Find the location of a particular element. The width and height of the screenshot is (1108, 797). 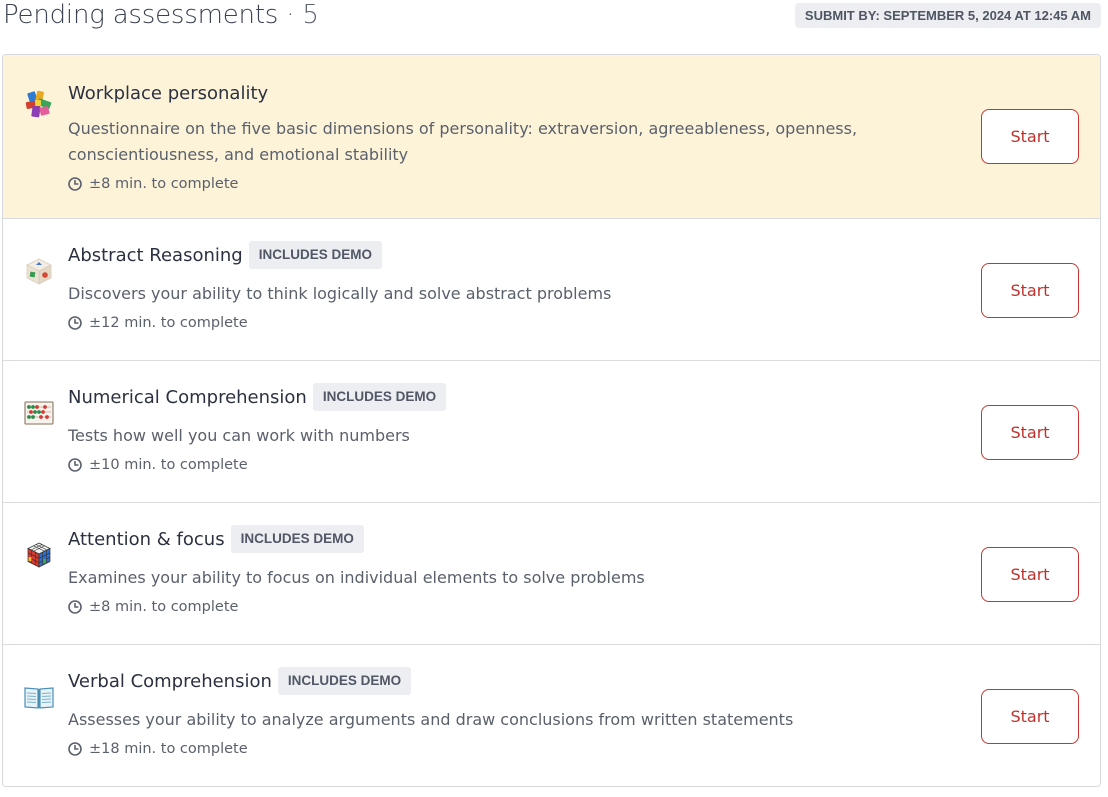

assessment-description: Tests how well you can work with numbers is located at coordinates (239, 435).